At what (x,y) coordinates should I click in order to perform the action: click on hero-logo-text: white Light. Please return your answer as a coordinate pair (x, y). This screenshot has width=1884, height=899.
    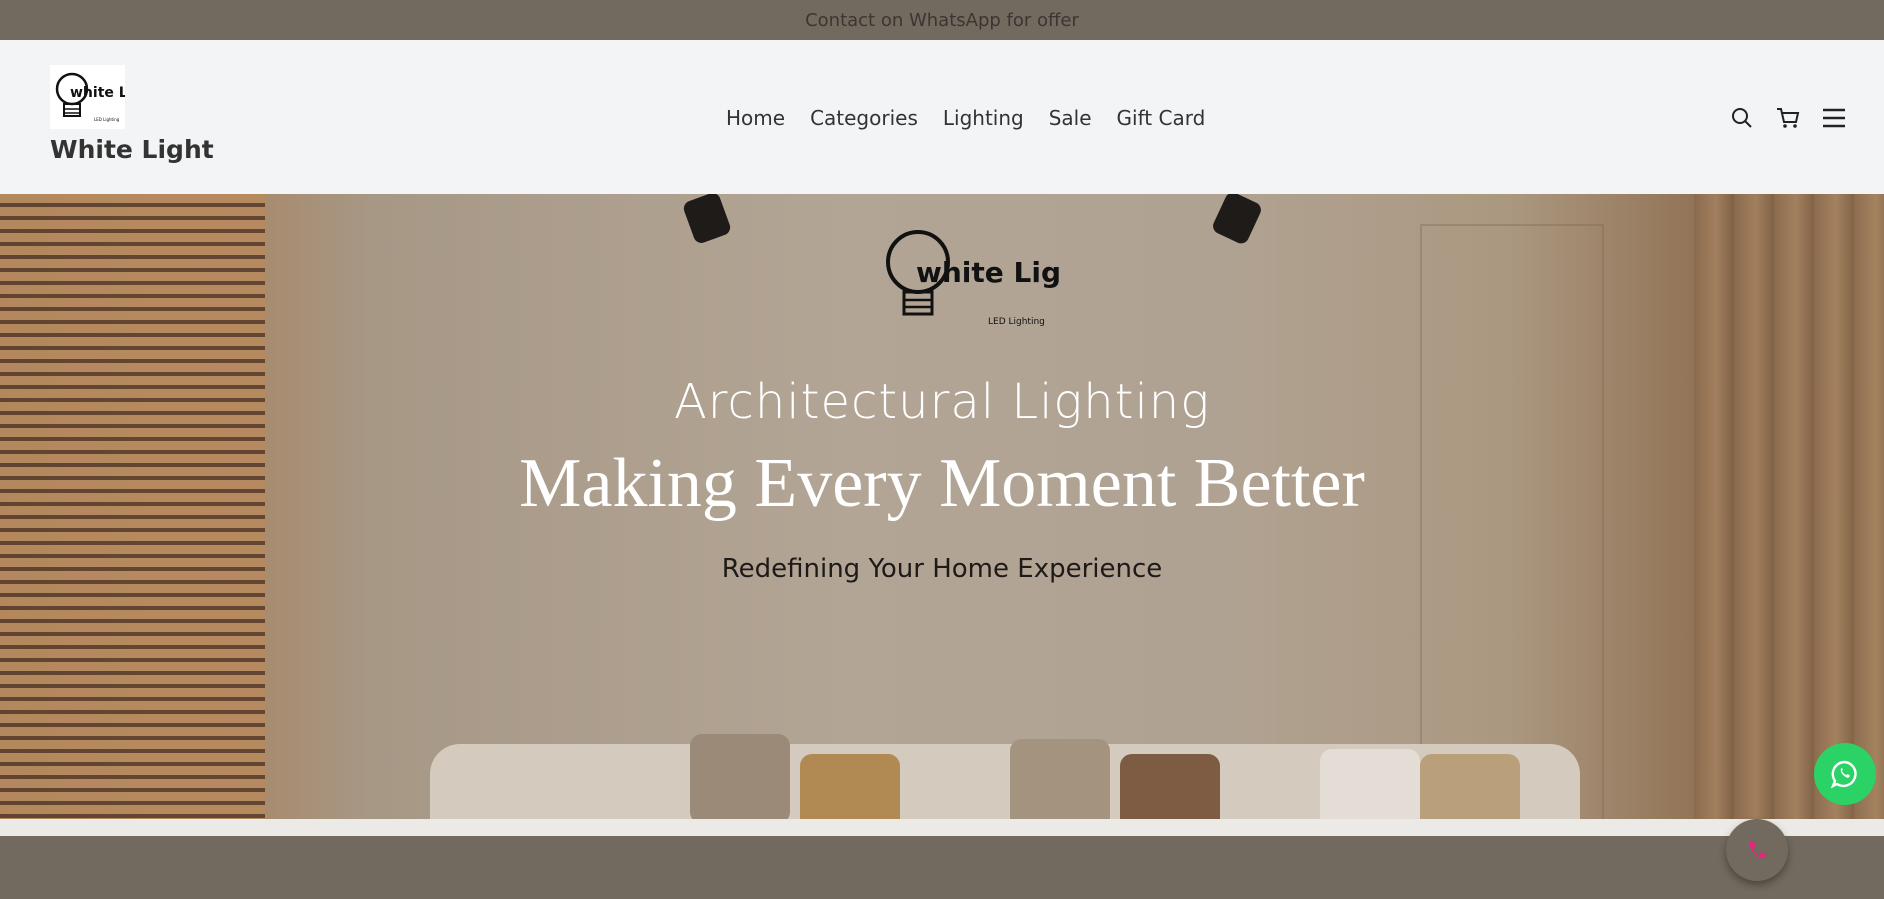
    Looking at the image, I should click on (988, 272).